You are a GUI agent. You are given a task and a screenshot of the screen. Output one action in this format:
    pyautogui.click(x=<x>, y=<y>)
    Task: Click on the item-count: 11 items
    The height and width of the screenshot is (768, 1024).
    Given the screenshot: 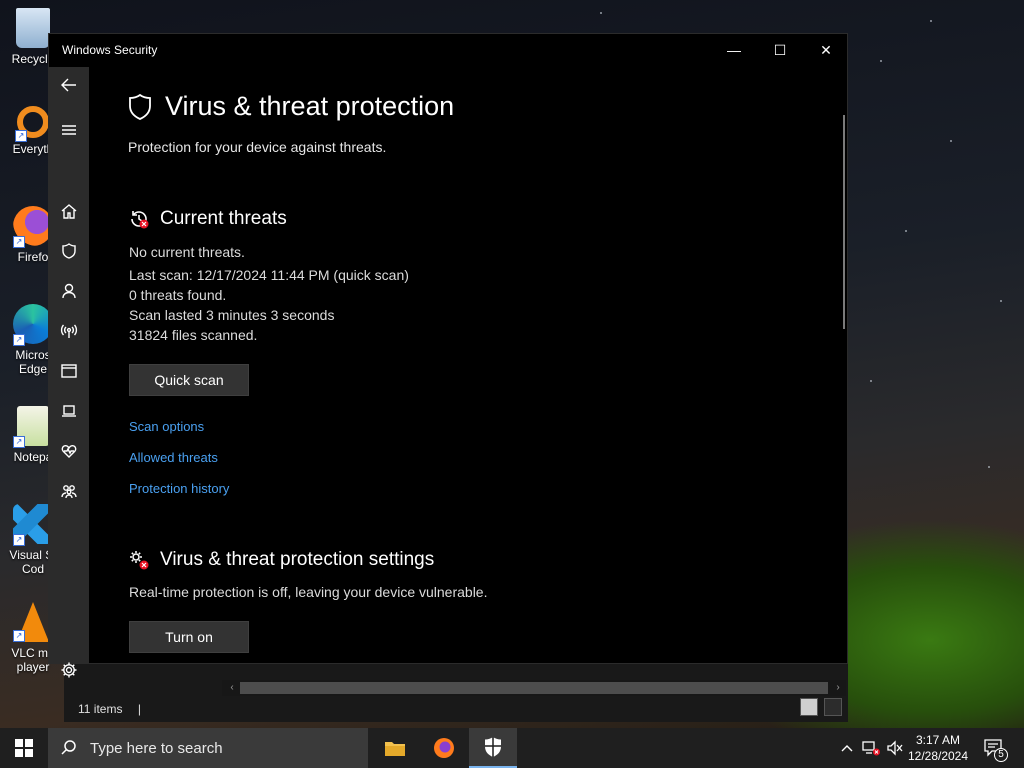 What is the action you would take?
    pyautogui.click(x=100, y=709)
    